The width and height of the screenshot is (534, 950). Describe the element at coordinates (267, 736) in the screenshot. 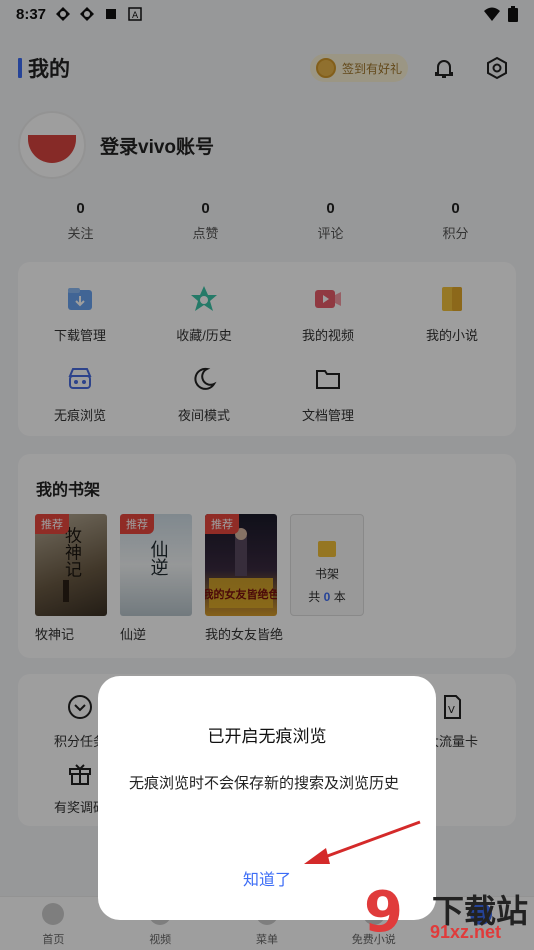

I see `dialog-title: 已开启无痕浏览` at that location.